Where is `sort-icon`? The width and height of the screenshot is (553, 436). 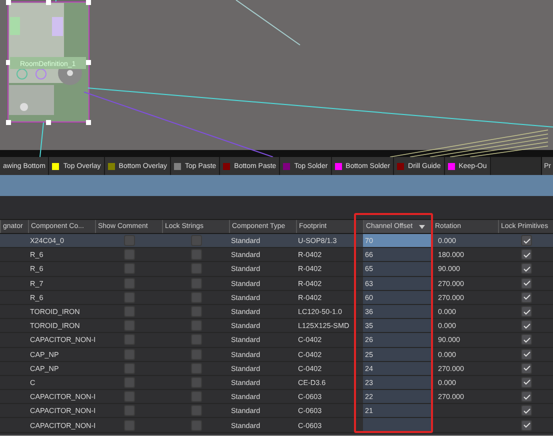 sort-icon is located at coordinates (421, 226).